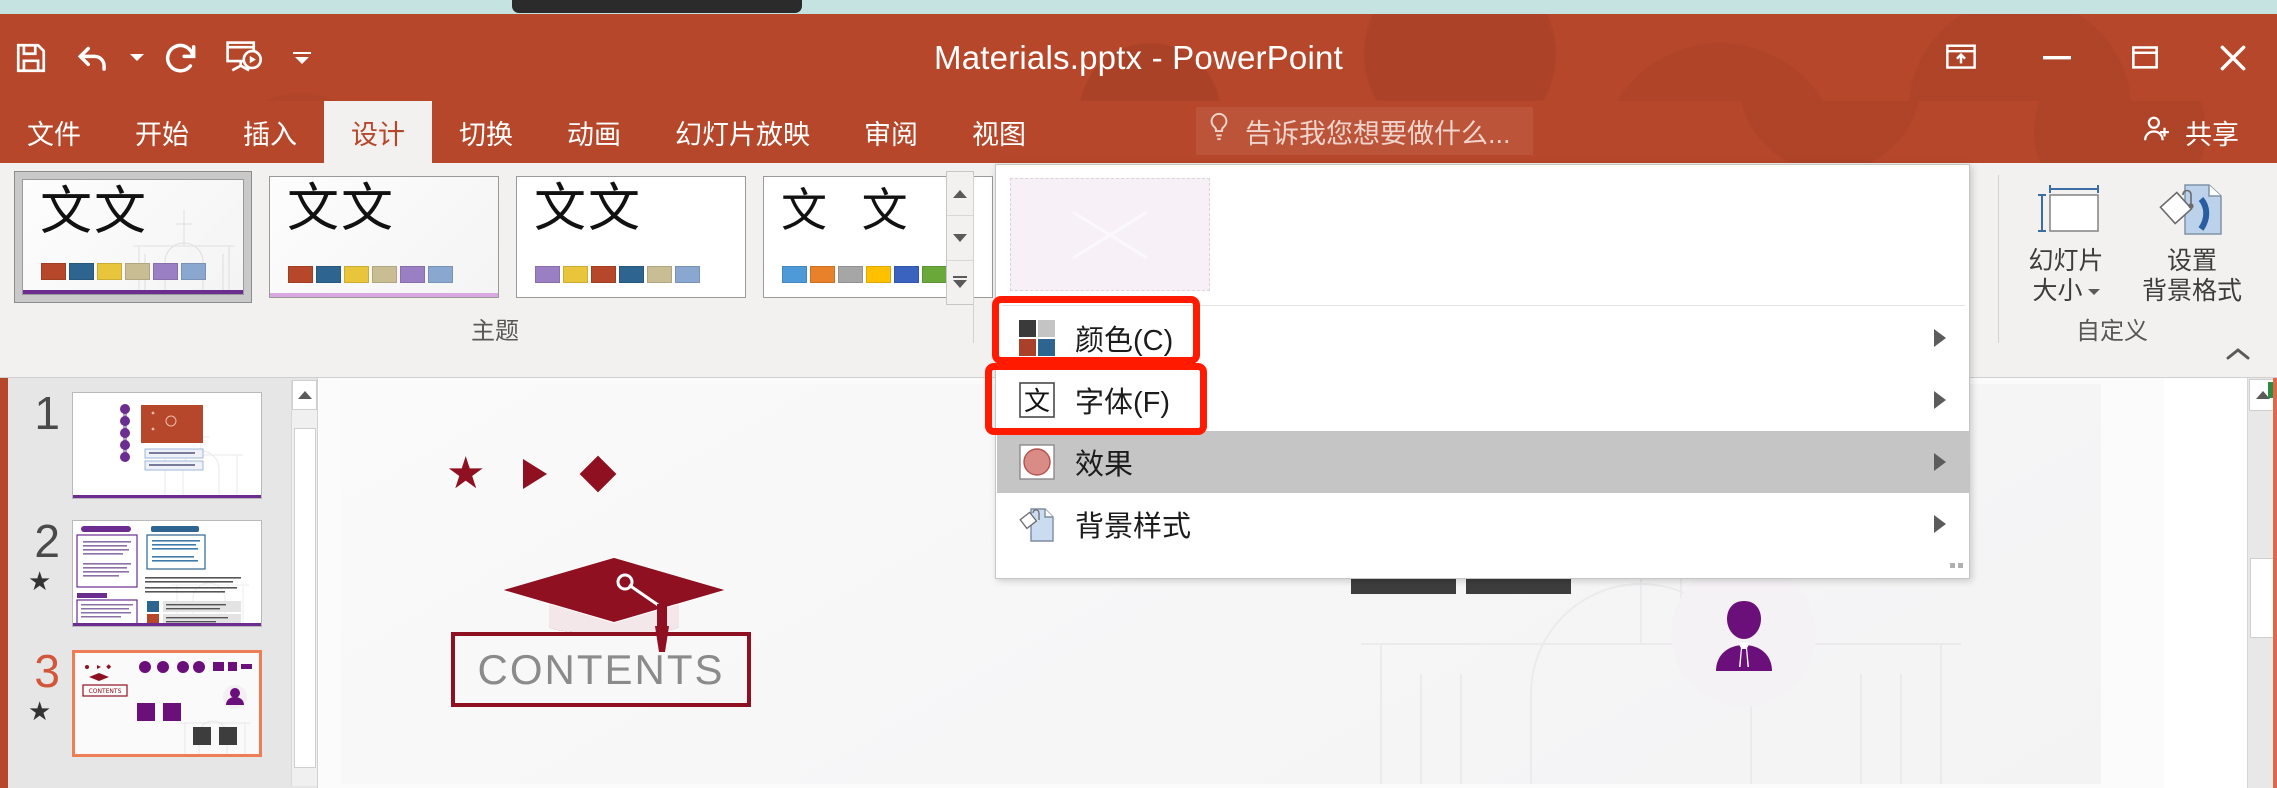  Describe the element at coordinates (2238, 354) in the screenshot. I see `collapse-ribbon-icon` at that location.